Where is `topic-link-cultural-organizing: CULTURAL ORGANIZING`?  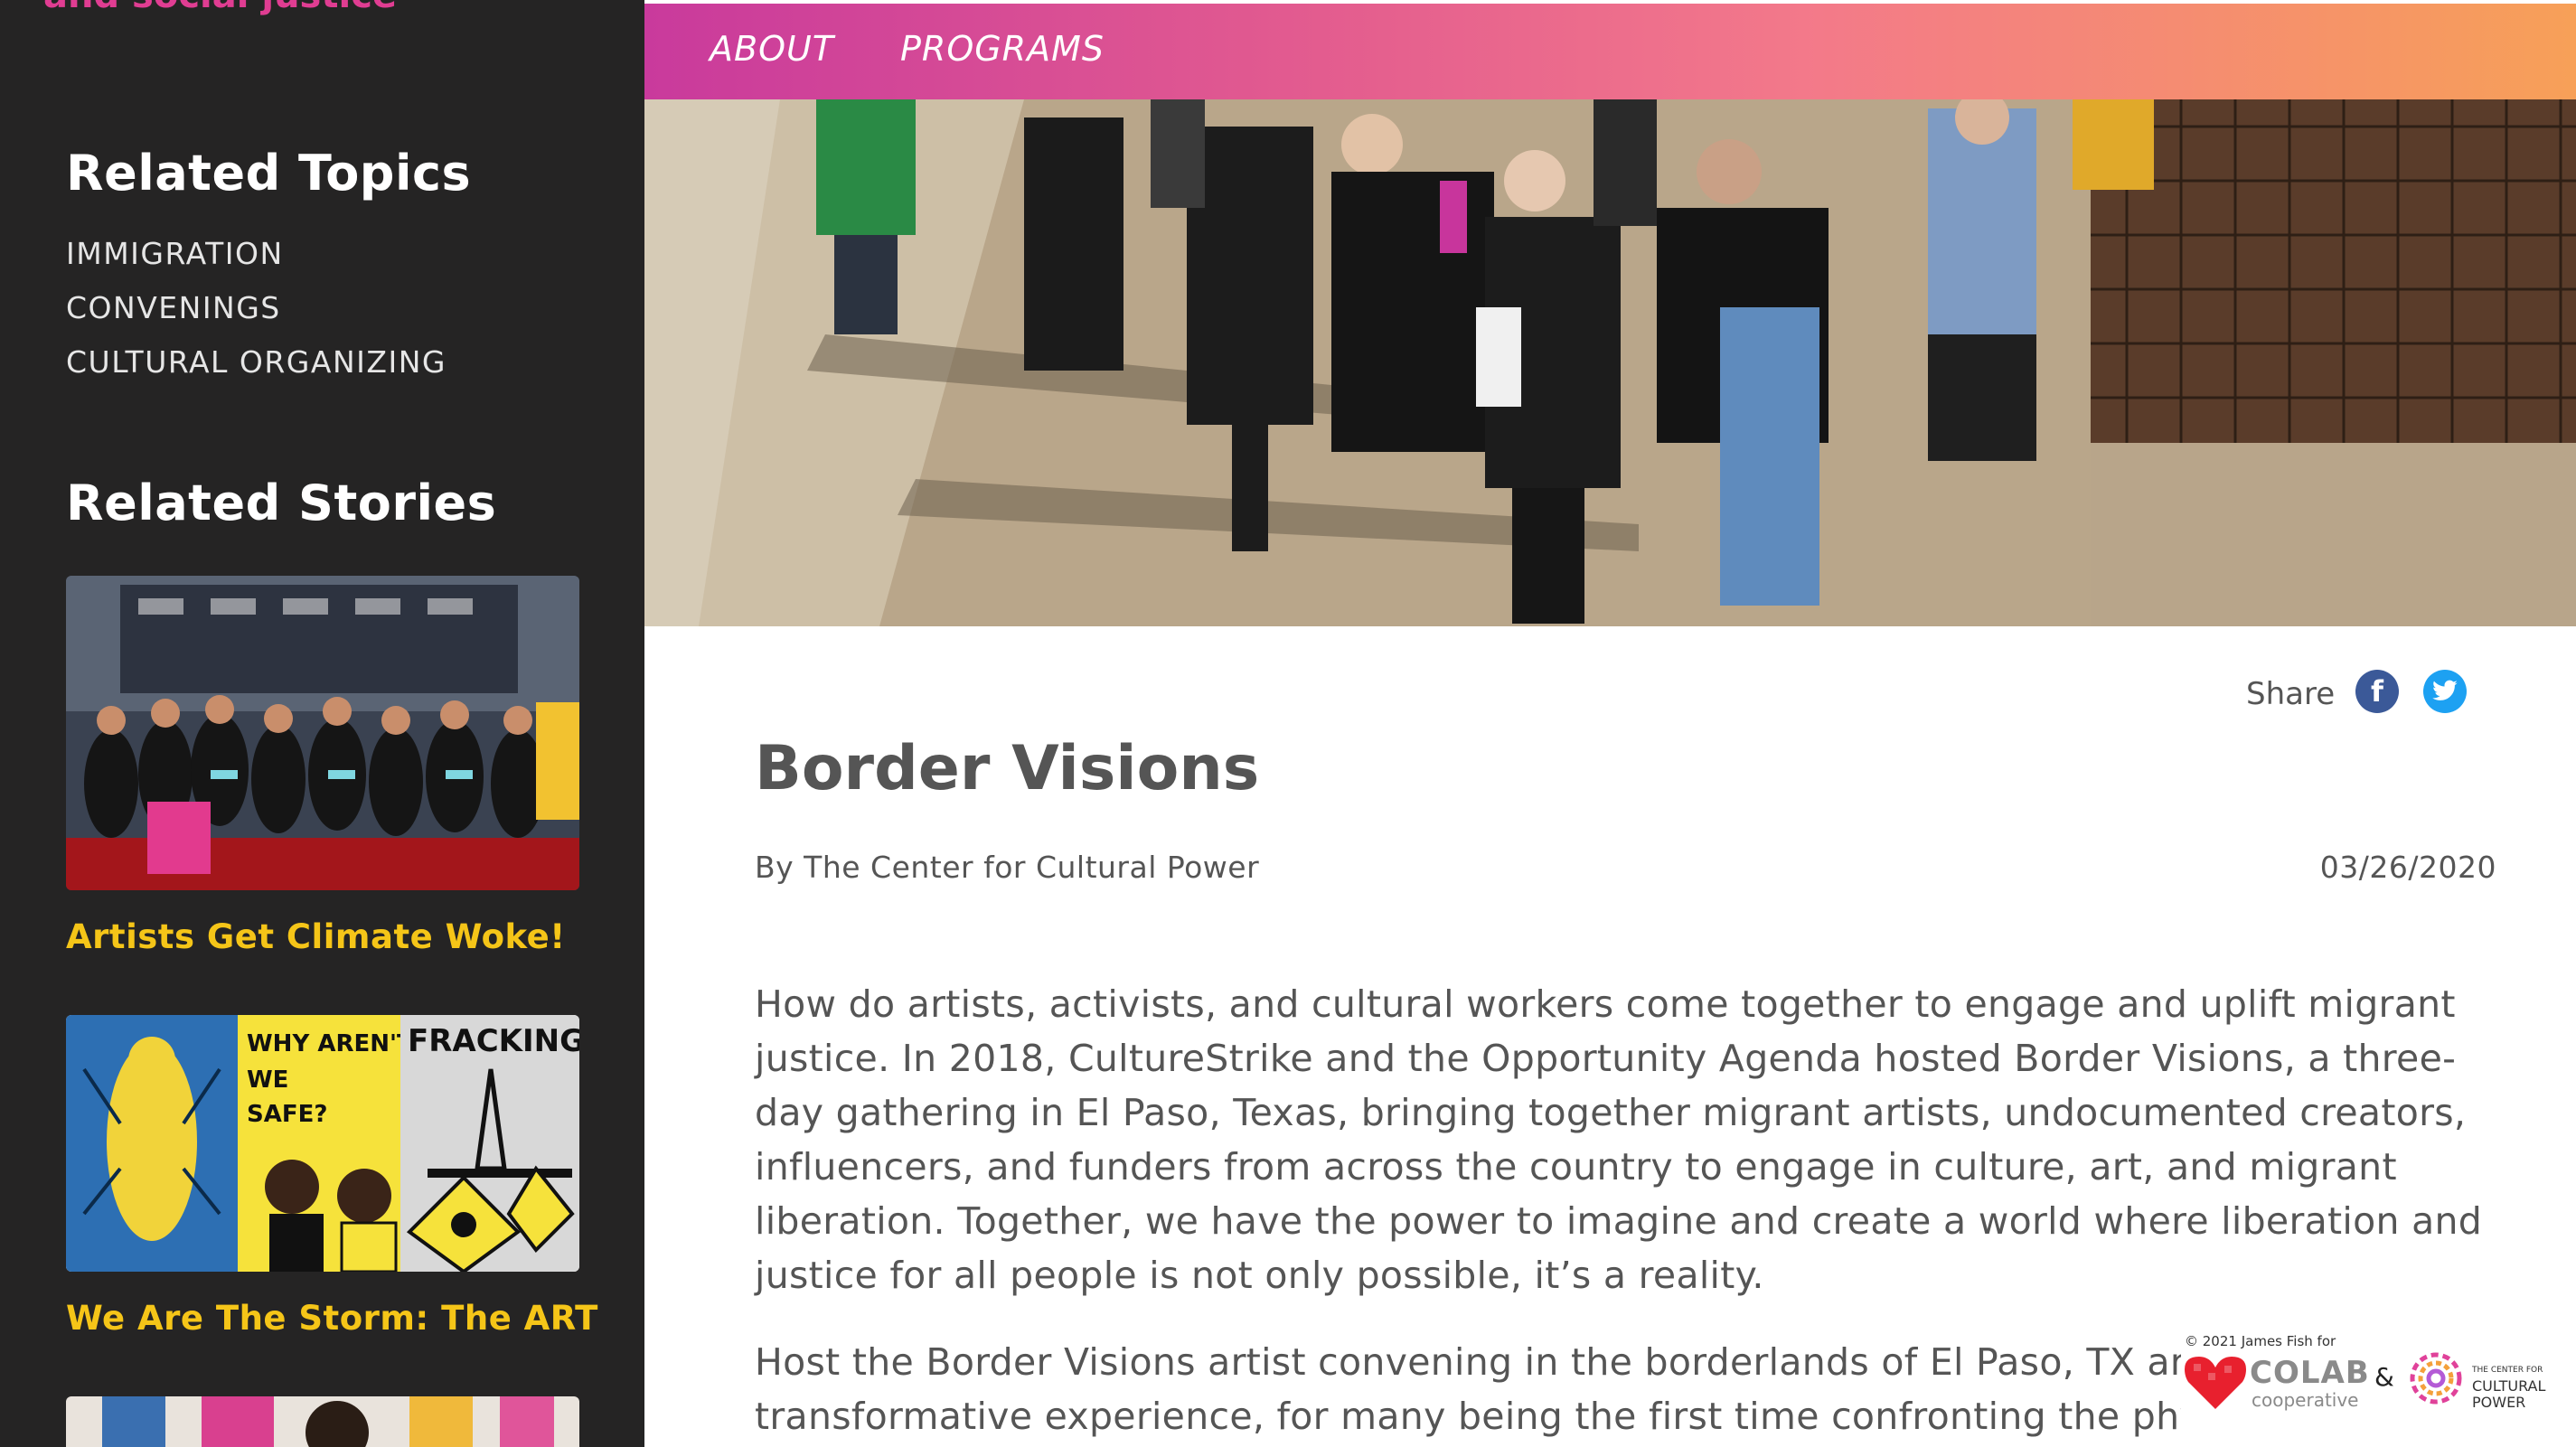
topic-link-cultural-organizing: CULTURAL ORGANIZING is located at coordinates (256, 370).